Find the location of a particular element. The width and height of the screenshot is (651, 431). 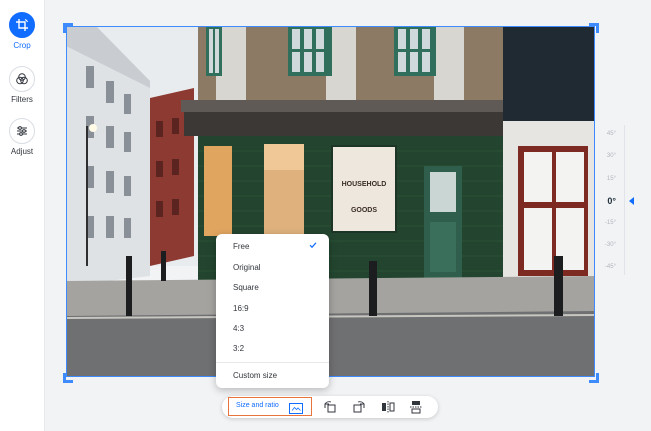

rotation-tick: 30° is located at coordinates (611, 156).